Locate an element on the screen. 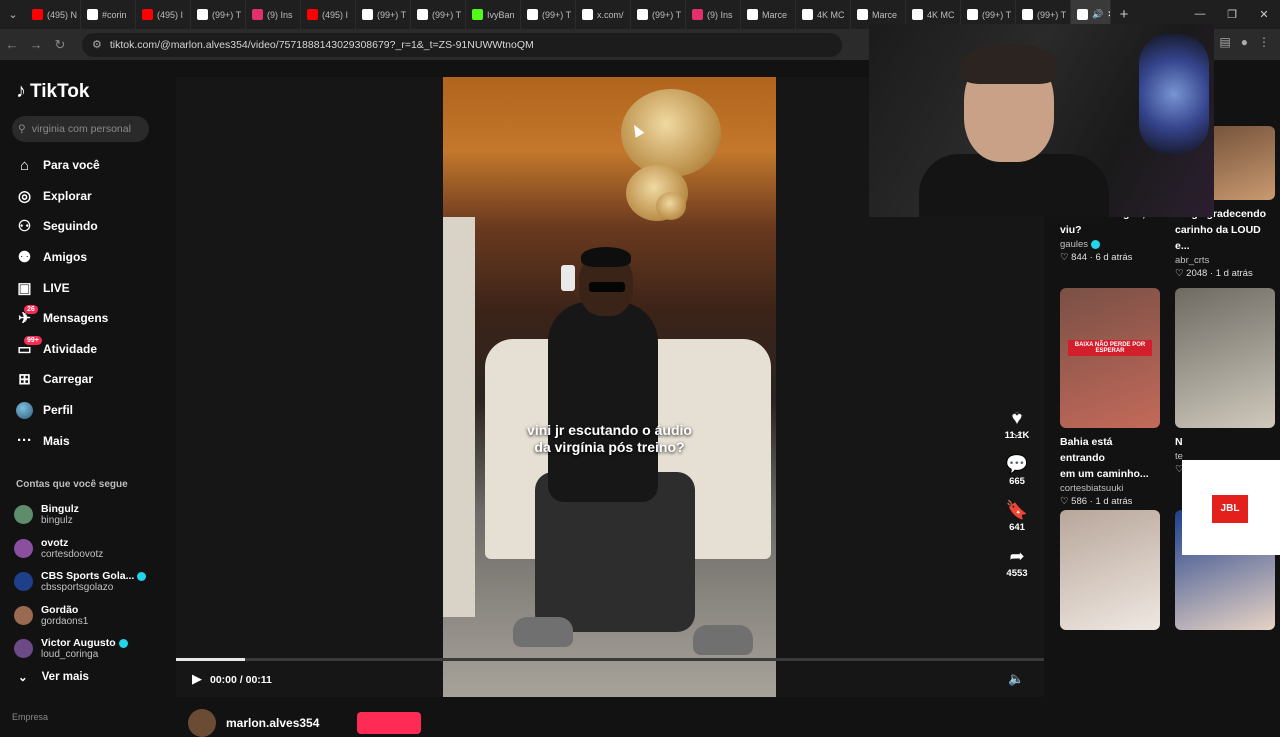 The height and width of the screenshot is (737, 1280). followed-account: Victor Augusto loud_coringa is located at coordinates (80, 649).